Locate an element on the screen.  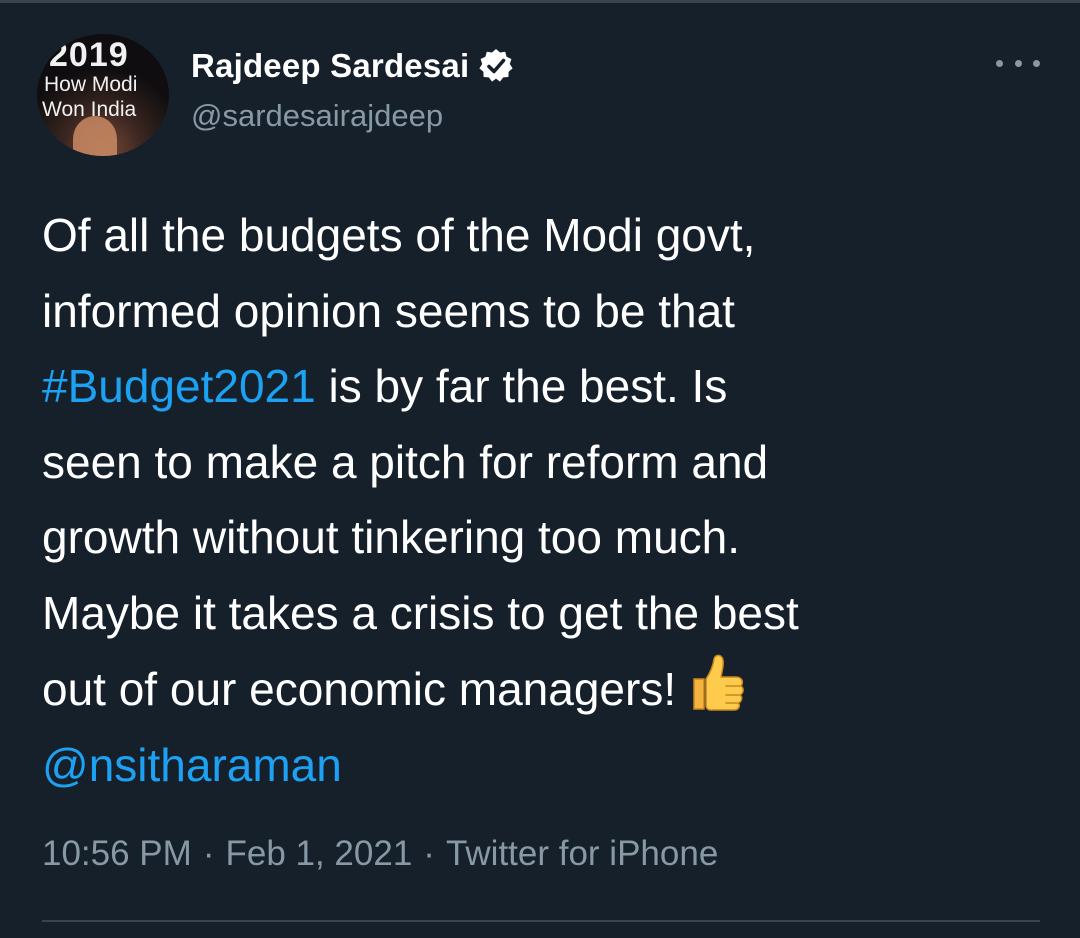
avatar: 2019 How Modi Won India is located at coordinates (103, 95).